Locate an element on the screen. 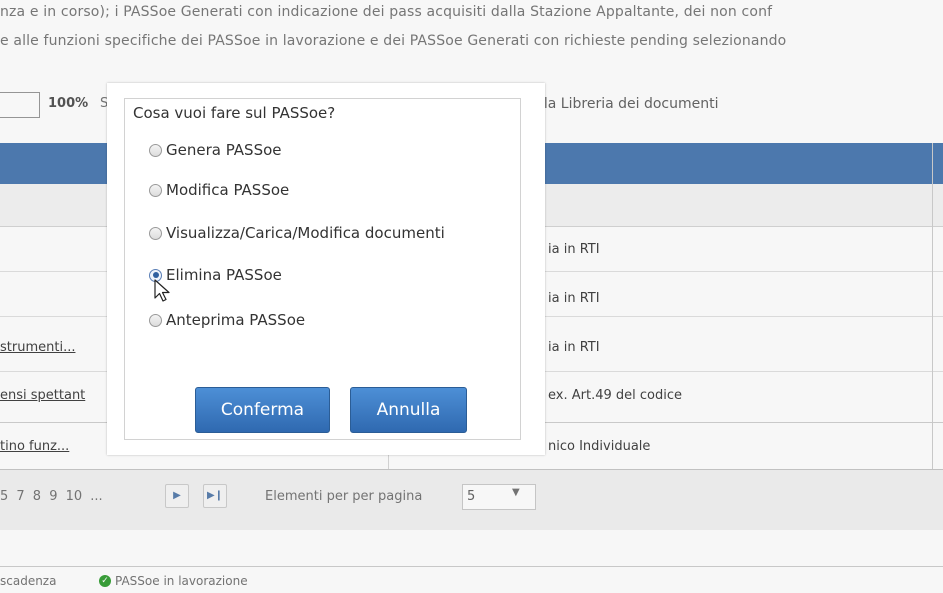 Image resolution: width=943 pixels, height=593 pixels. option-label: Genera PASSoe is located at coordinates (224, 150).